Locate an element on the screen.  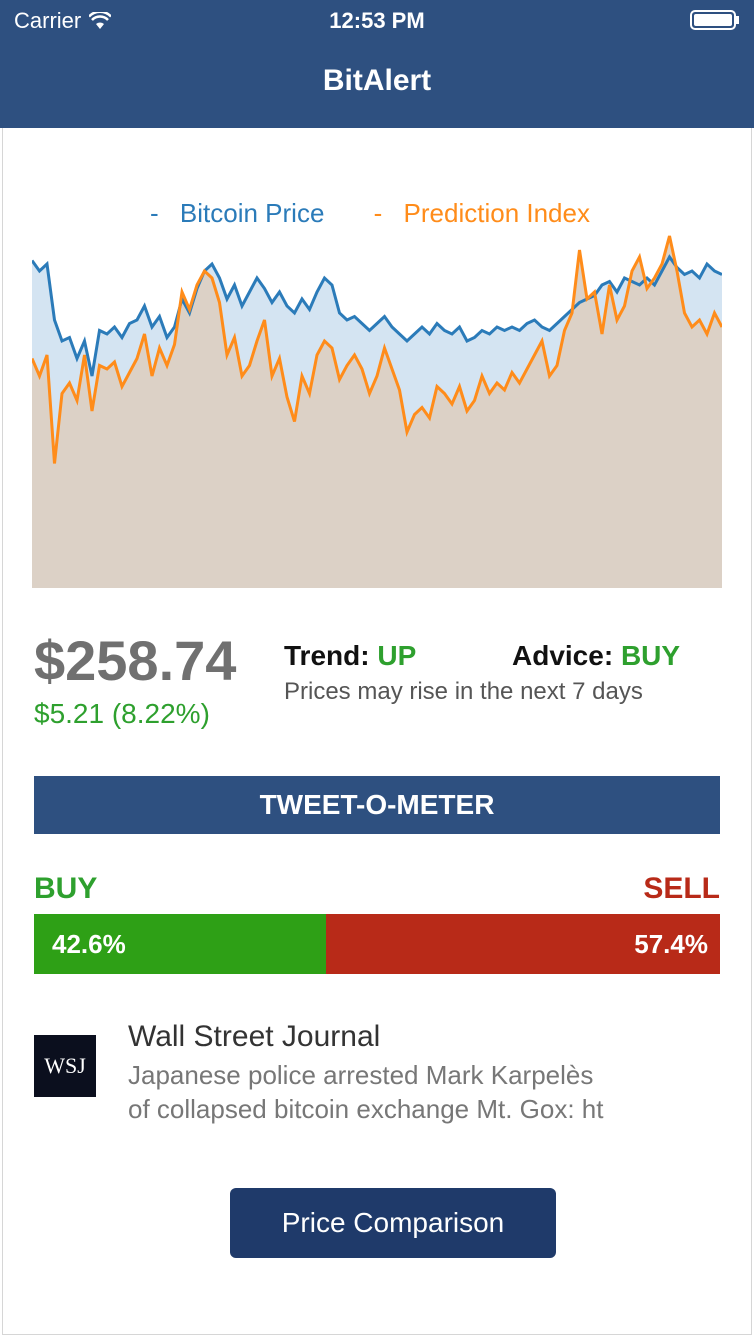
price-comparison-button: Price Comparison is located at coordinates (393, 1223).